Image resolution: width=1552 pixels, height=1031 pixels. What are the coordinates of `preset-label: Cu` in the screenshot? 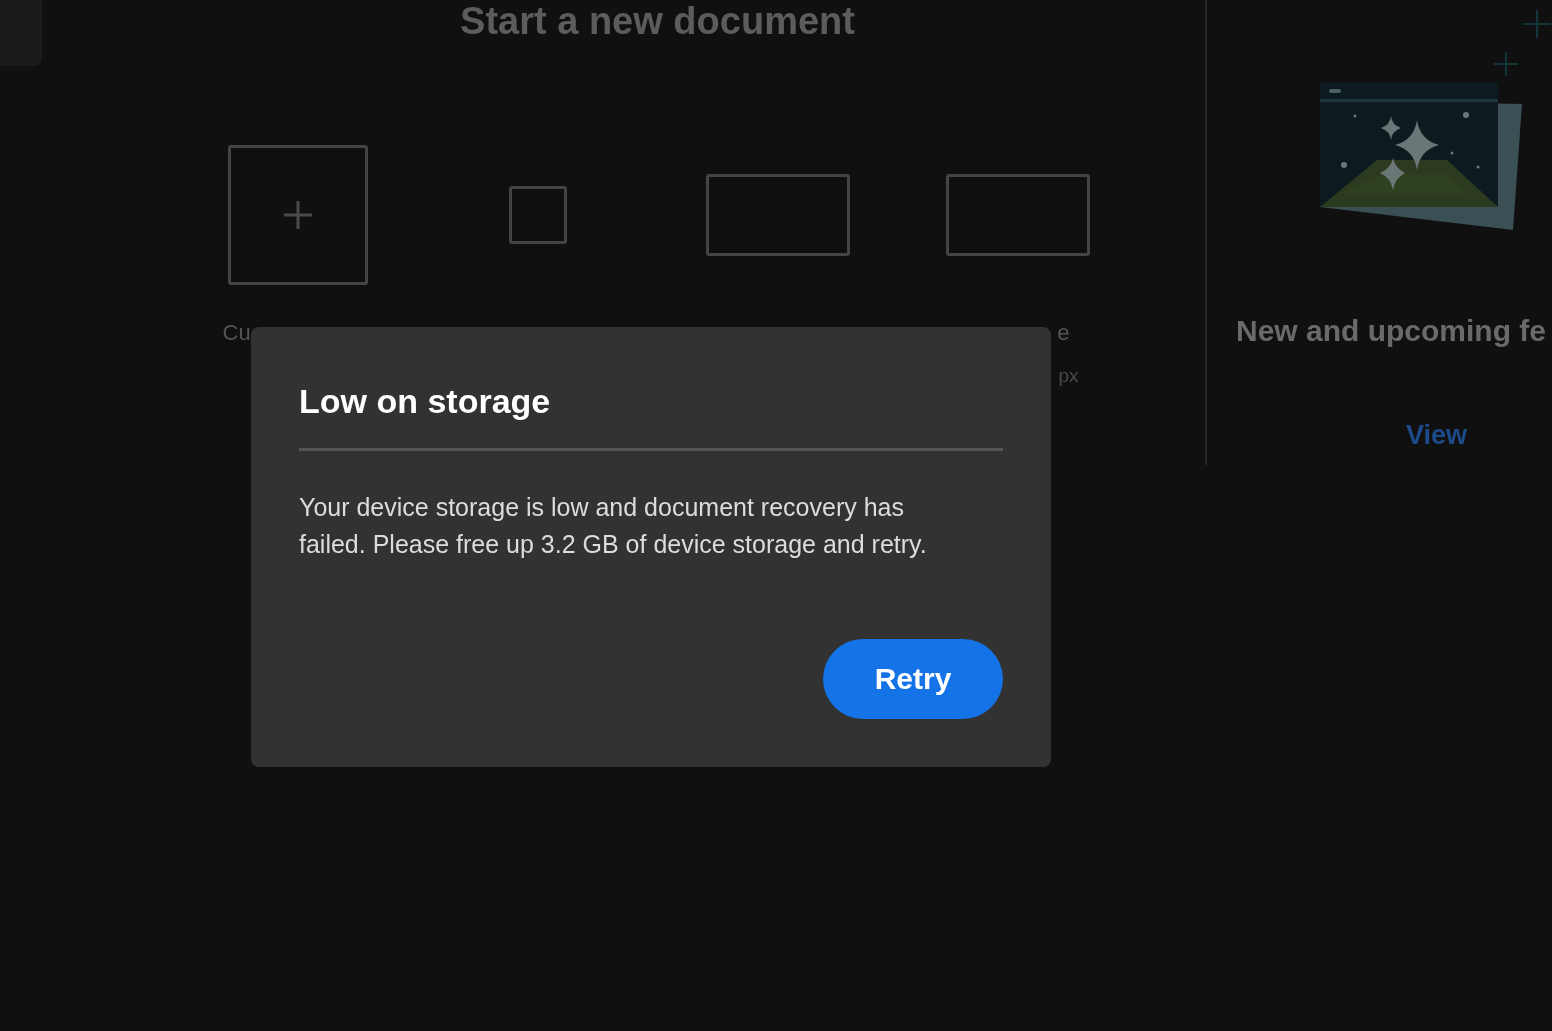 It's located at (236, 333).